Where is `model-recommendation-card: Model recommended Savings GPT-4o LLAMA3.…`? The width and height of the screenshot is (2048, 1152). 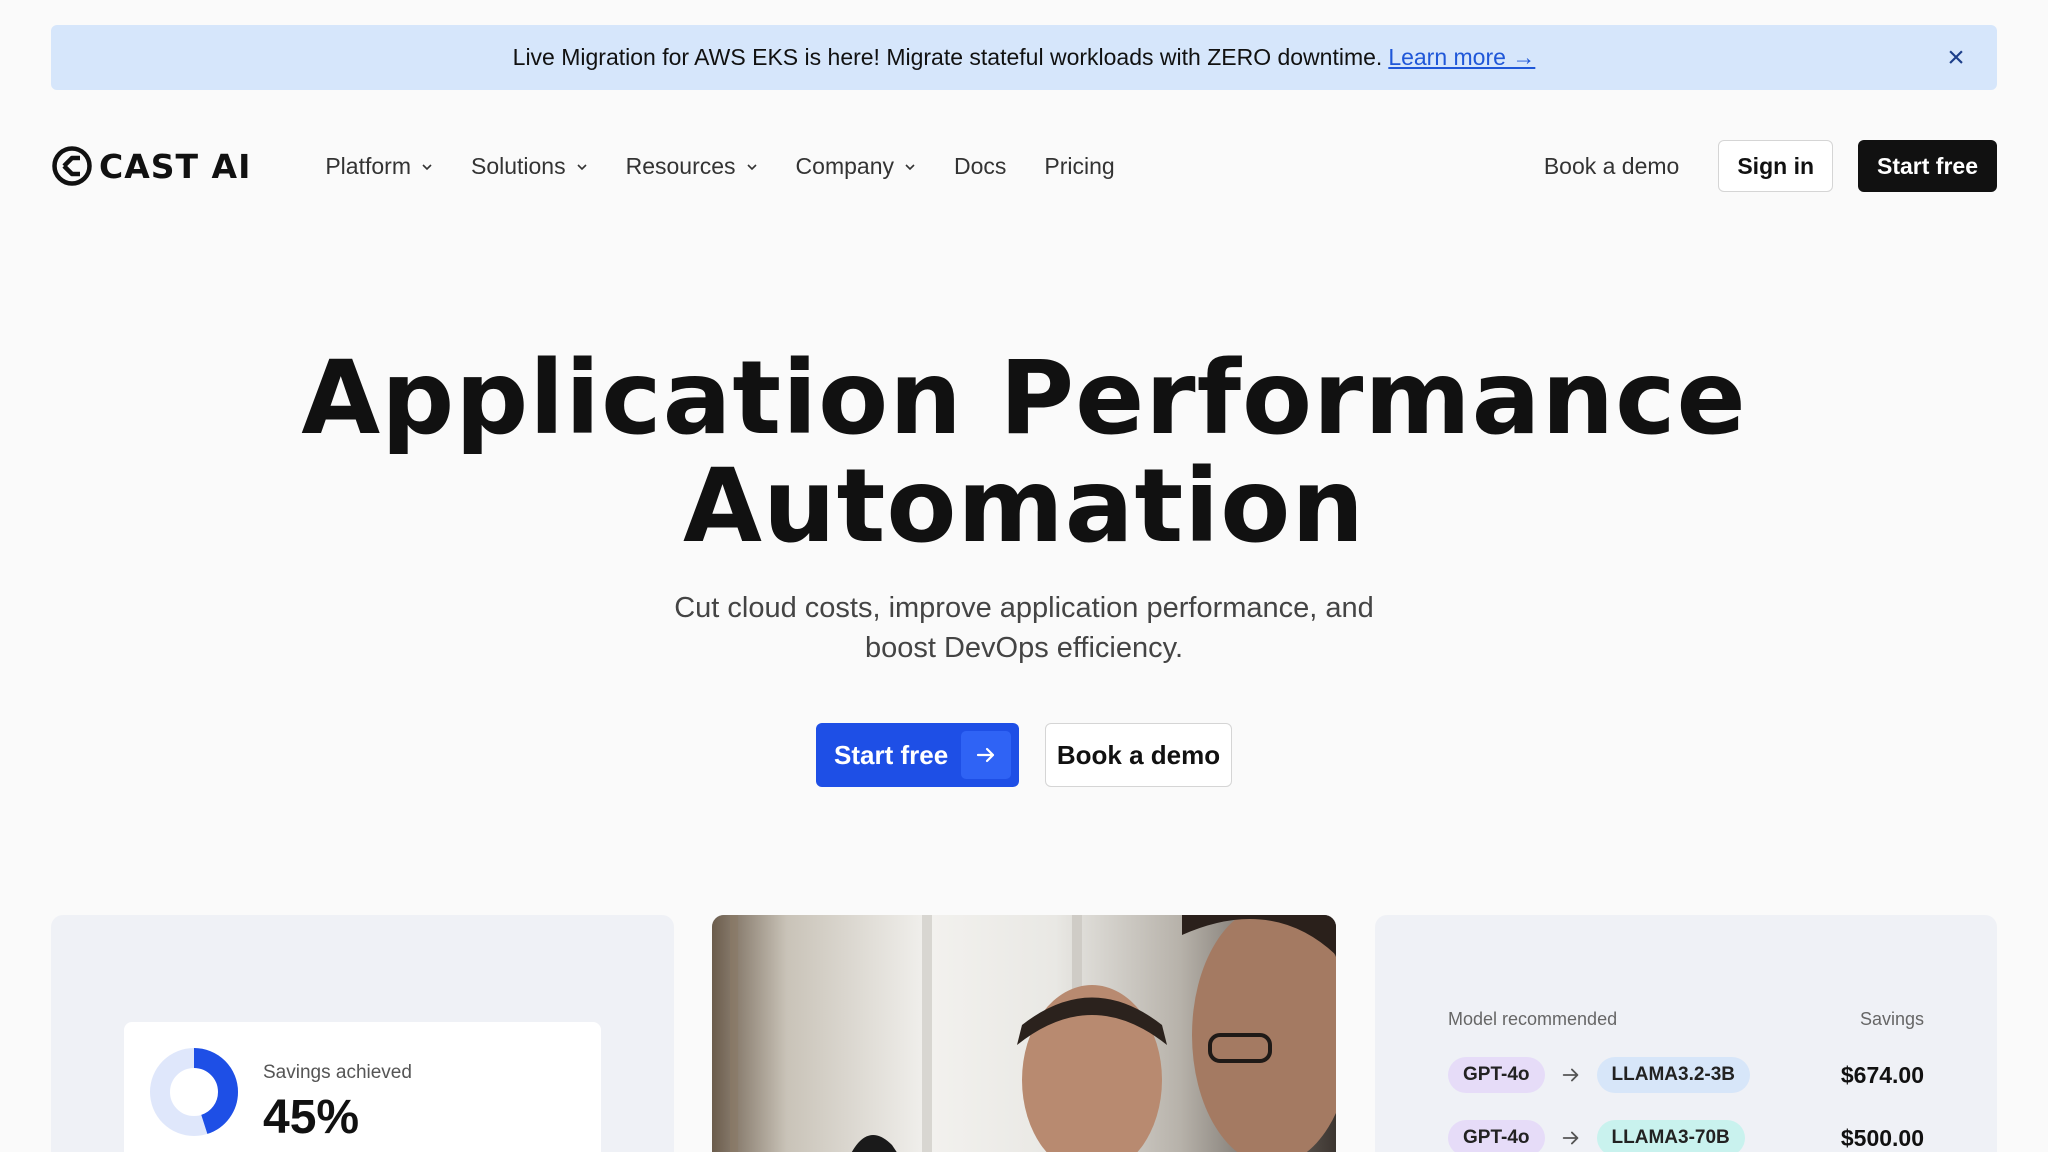 model-recommendation-card: Model recommended Savings GPT-4o LLAMA3.… is located at coordinates (1686, 1033).